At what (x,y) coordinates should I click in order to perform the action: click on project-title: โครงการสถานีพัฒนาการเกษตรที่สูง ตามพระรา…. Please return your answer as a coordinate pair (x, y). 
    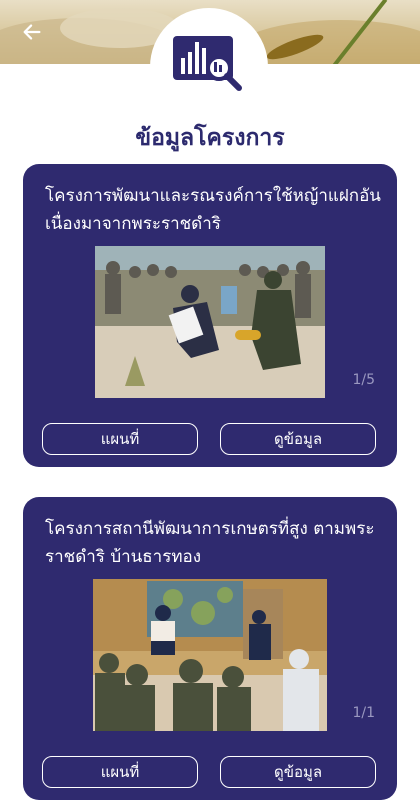
    Looking at the image, I should click on (210, 543).